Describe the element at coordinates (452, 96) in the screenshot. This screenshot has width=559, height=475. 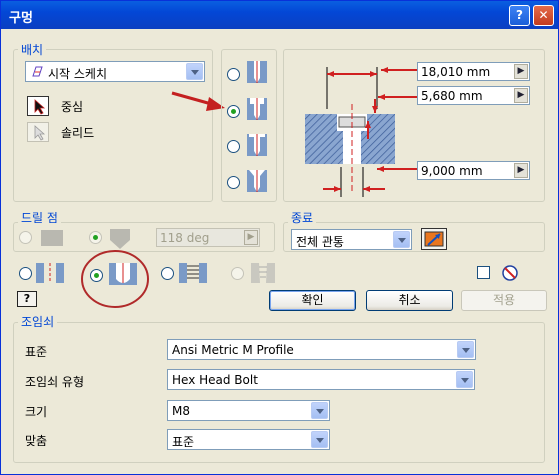
I see `dimension-2-value: 5,680 mm` at that location.